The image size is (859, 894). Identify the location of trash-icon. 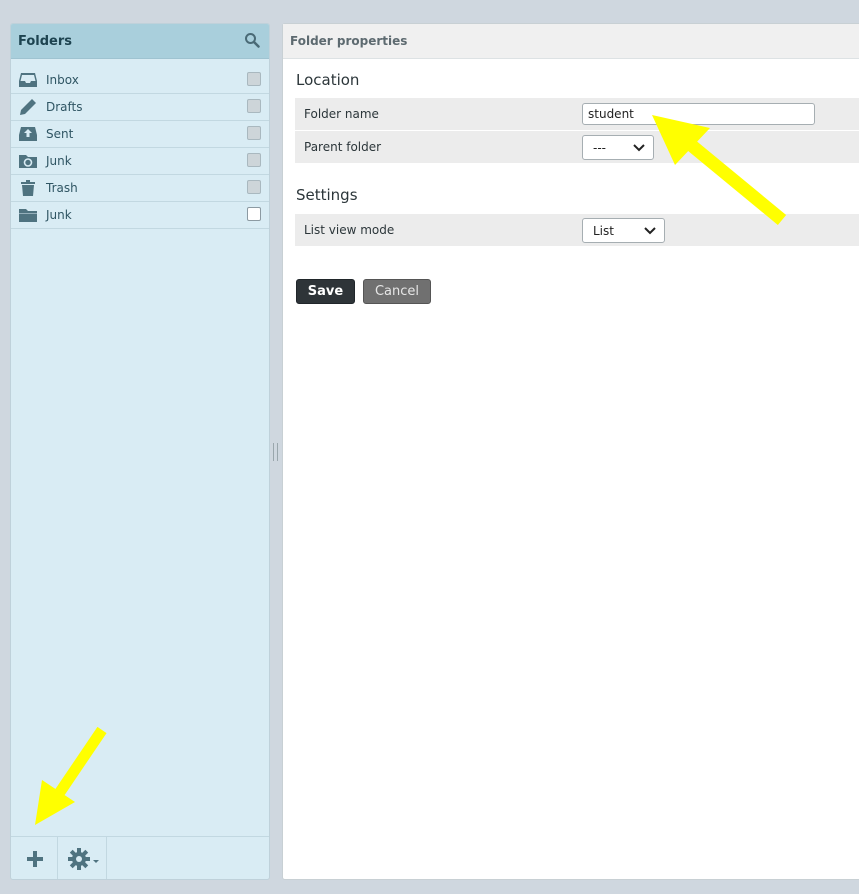
(28, 188).